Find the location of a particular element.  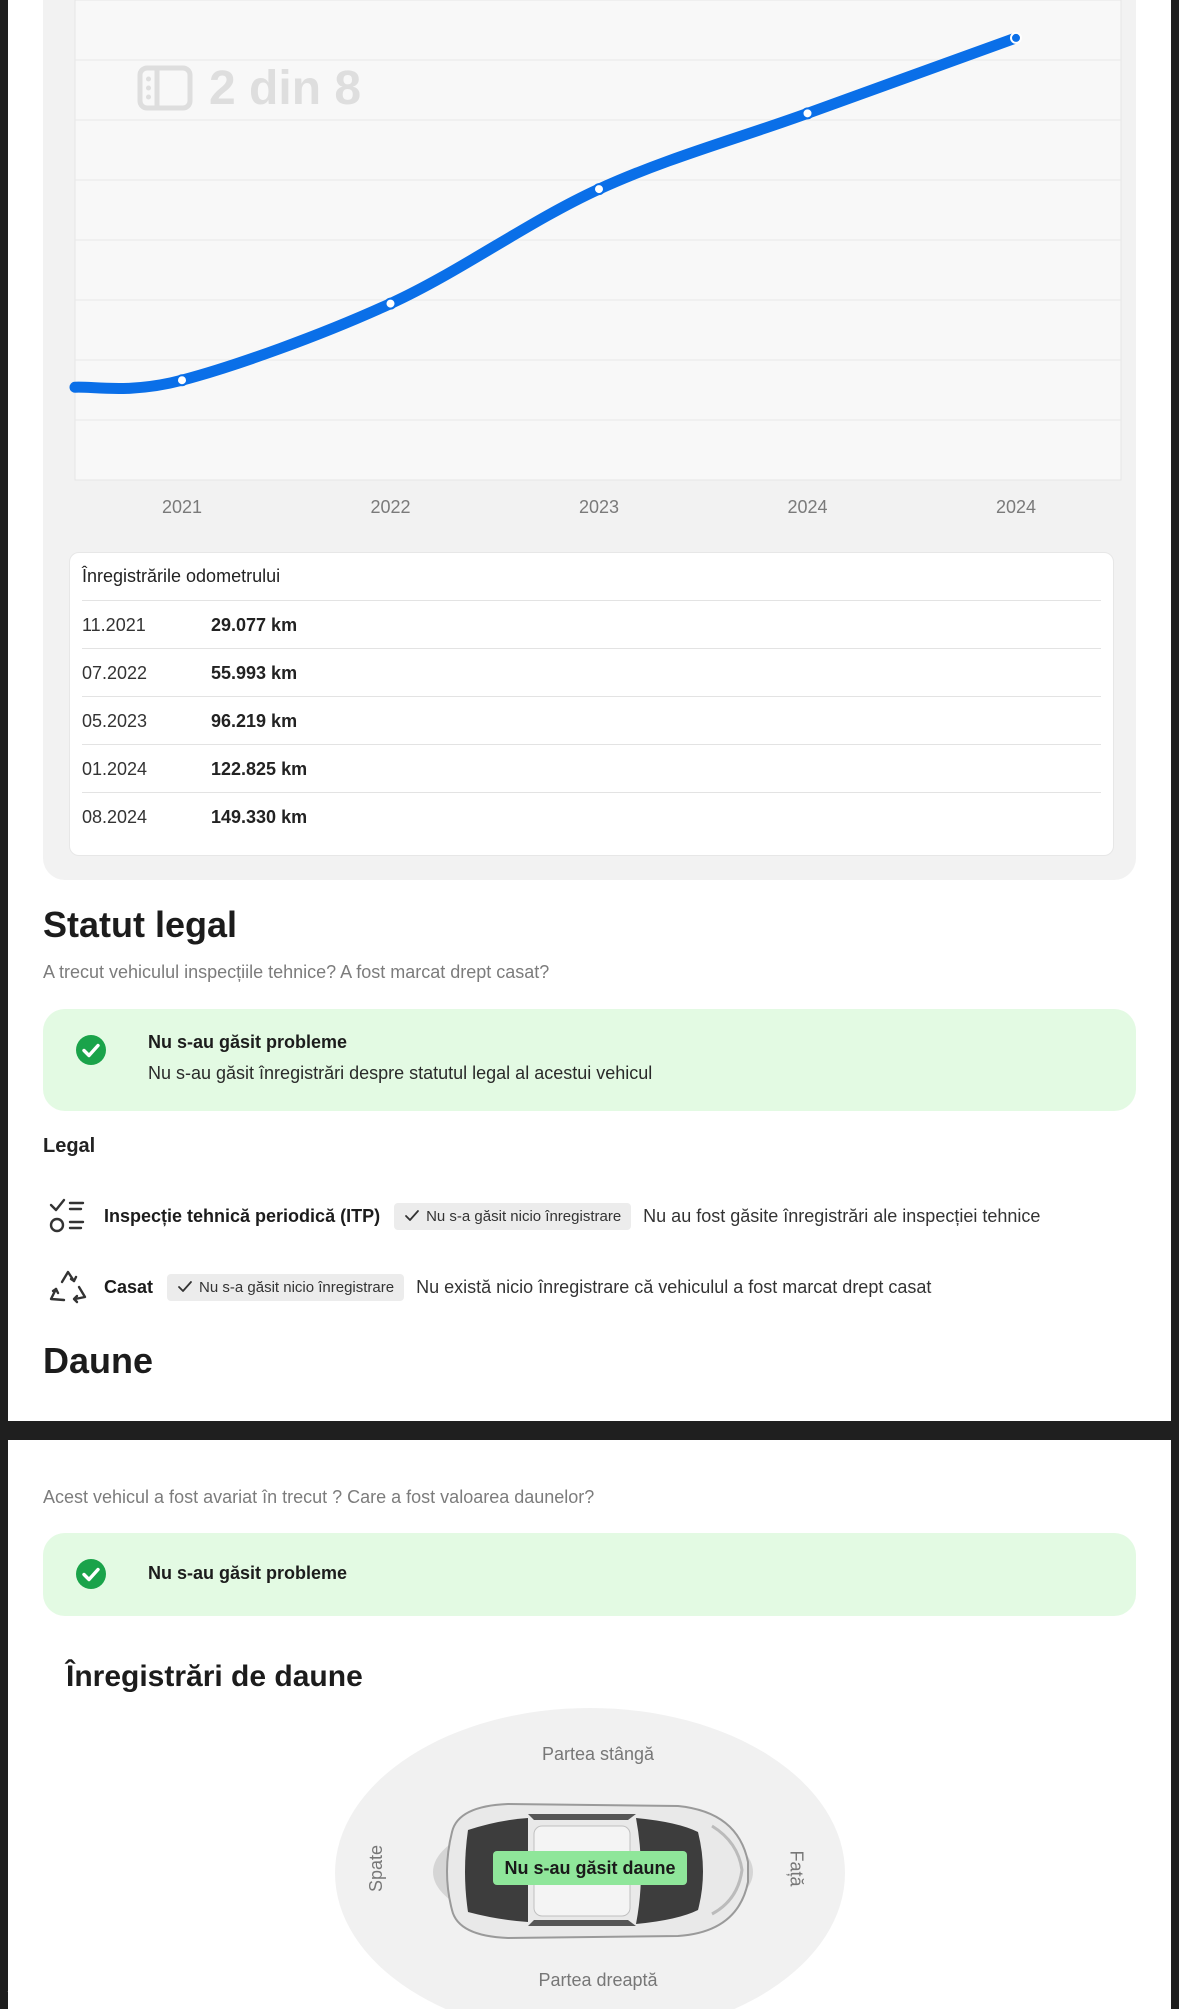

side-label-back: Spate is located at coordinates (376, 1868).